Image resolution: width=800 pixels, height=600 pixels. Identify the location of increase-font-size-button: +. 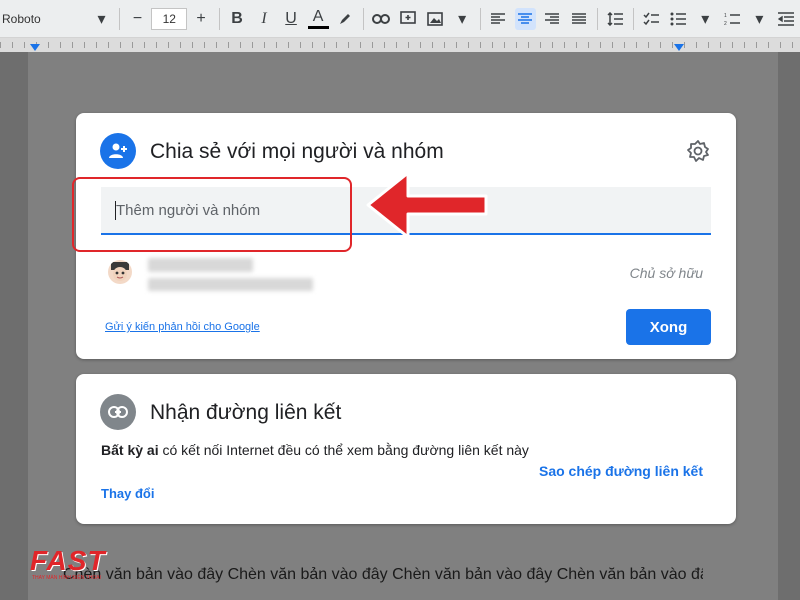
(200, 19).